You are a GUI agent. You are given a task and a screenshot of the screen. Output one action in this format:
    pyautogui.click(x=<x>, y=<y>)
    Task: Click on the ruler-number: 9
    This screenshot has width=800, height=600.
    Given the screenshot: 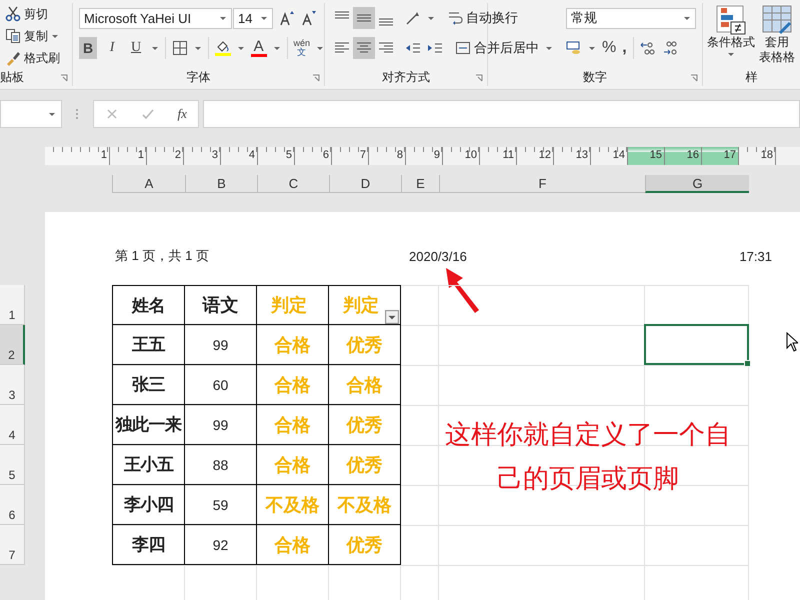 What is the action you would take?
    pyautogui.click(x=437, y=155)
    